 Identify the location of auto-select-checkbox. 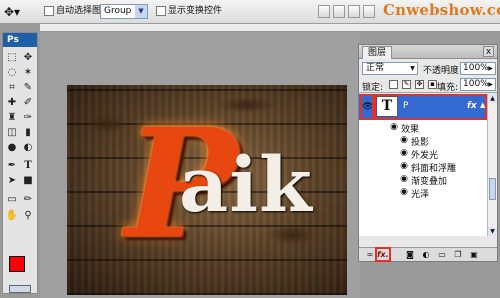
(49, 11).